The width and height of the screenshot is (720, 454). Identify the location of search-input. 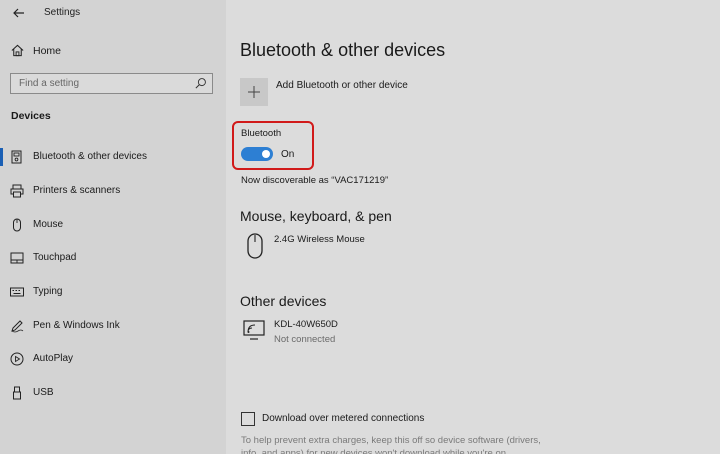
(101, 83).